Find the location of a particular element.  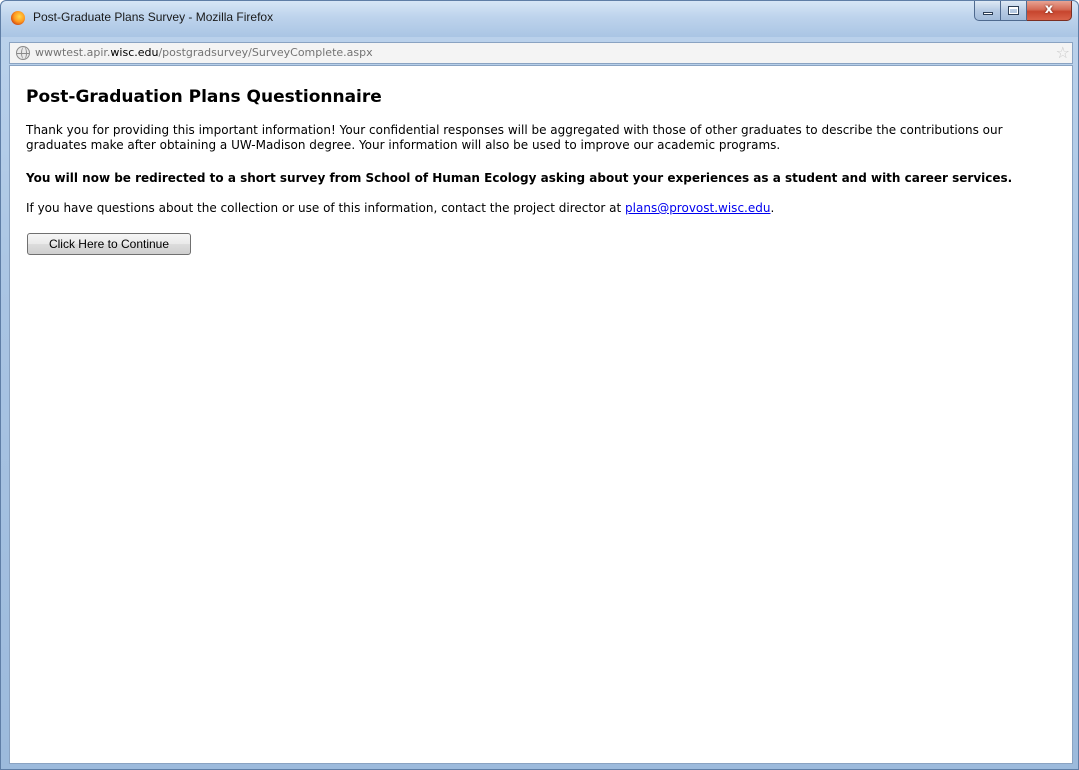

page-title: Post-Graduation Plans Questionnaire is located at coordinates (204, 97).